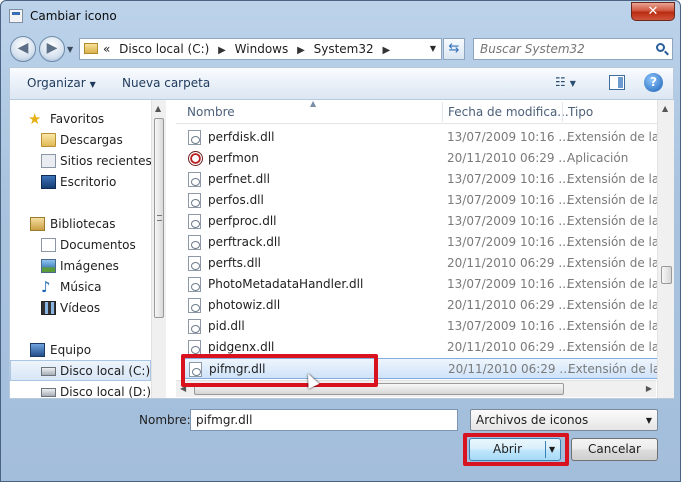  I want to click on nav-label: Disco local (C:), so click(105, 371).